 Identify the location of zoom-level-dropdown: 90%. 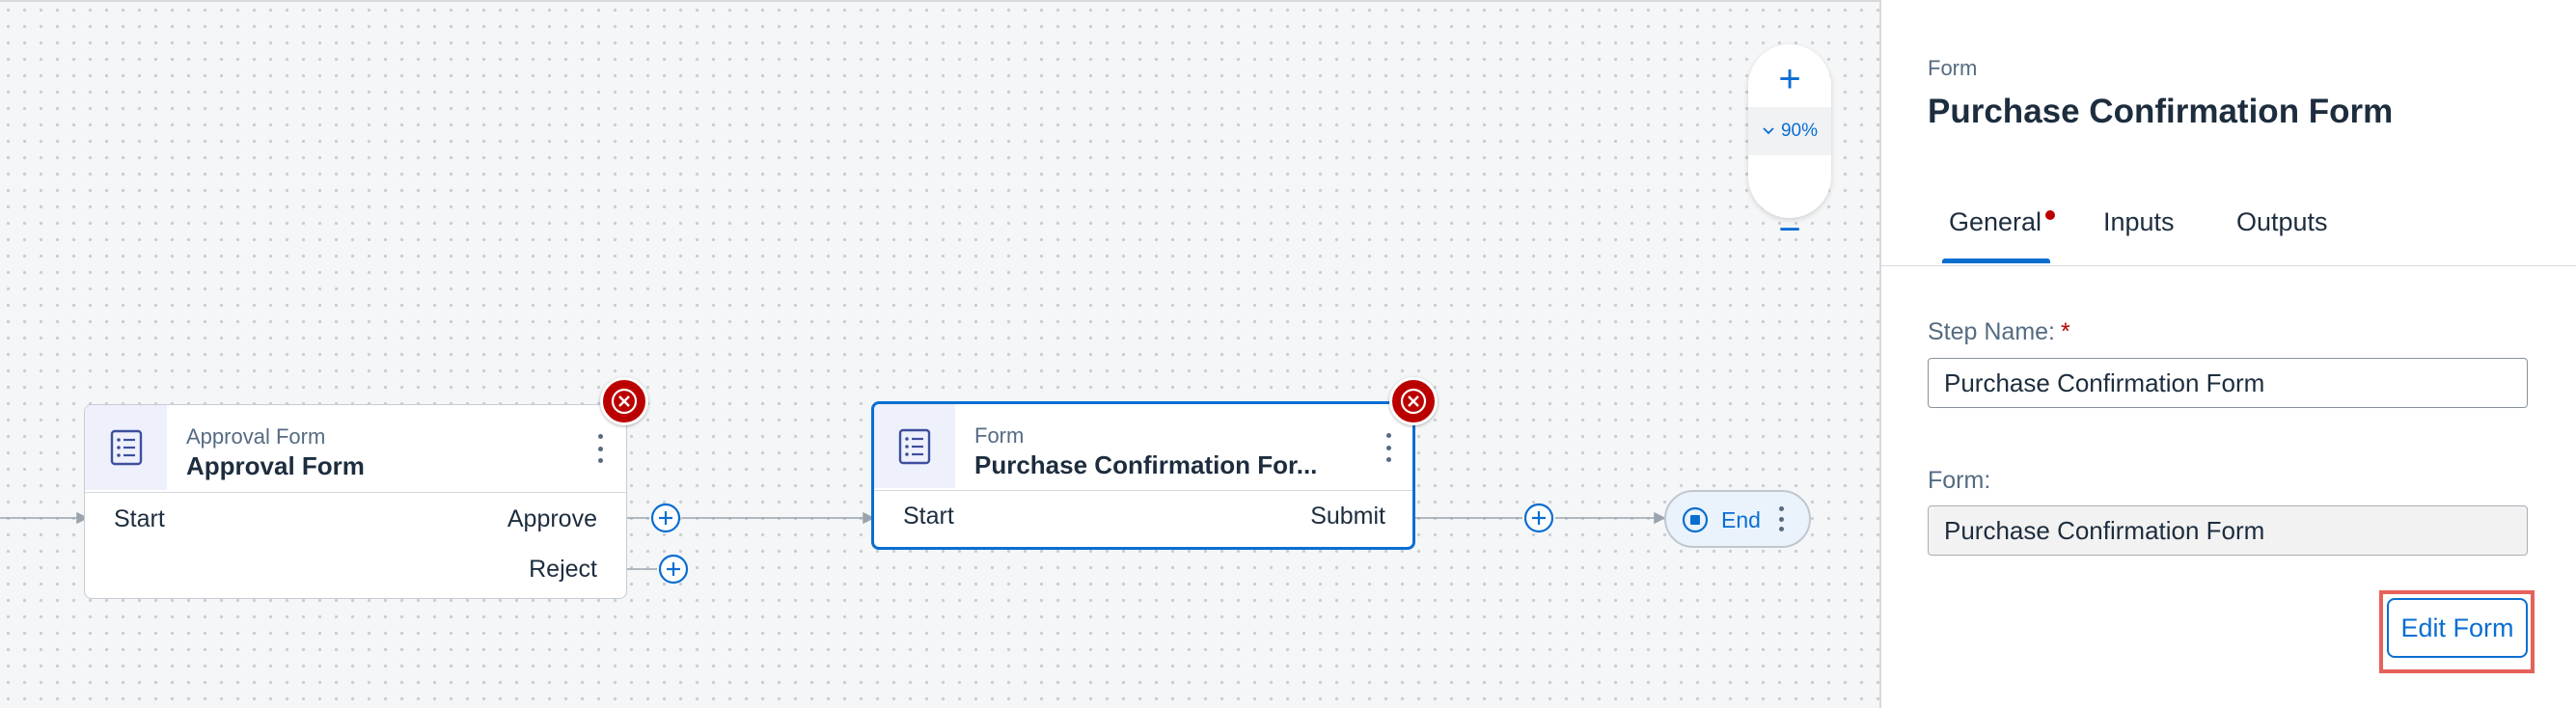
(1789, 131).